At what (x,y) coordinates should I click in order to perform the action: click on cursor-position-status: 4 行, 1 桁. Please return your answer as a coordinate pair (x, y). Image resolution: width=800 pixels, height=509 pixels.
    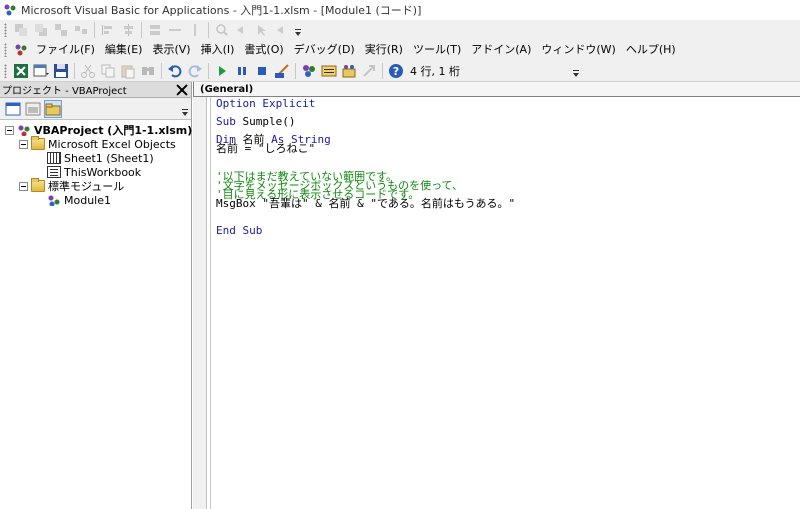
    Looking at the image, I should click on (435, 71).